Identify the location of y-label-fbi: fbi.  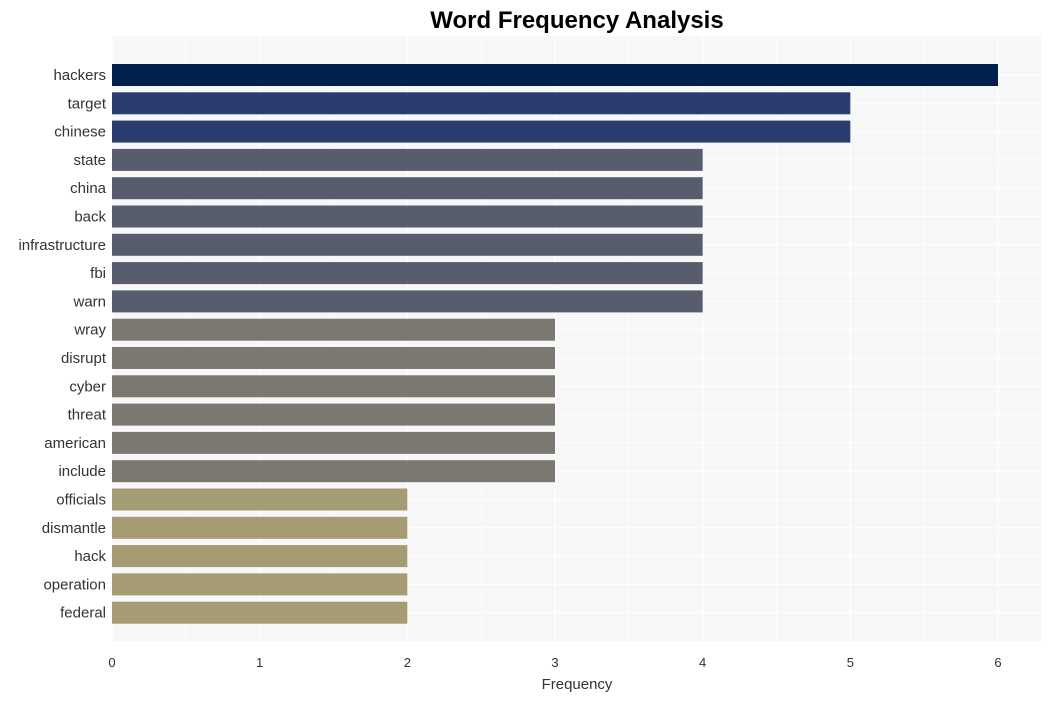
(98, 273).